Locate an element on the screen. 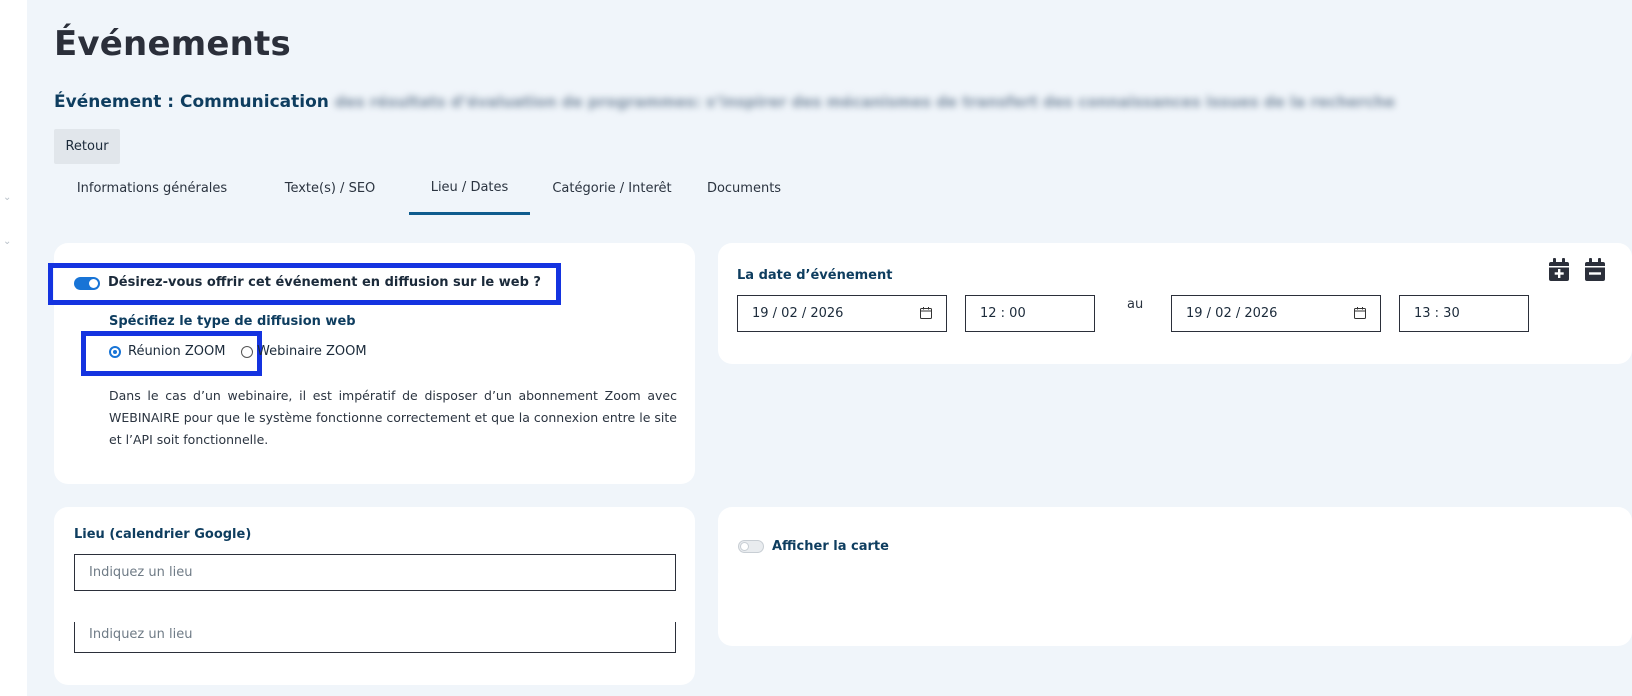  page-title: Événements is located at coordinates (172, 44).